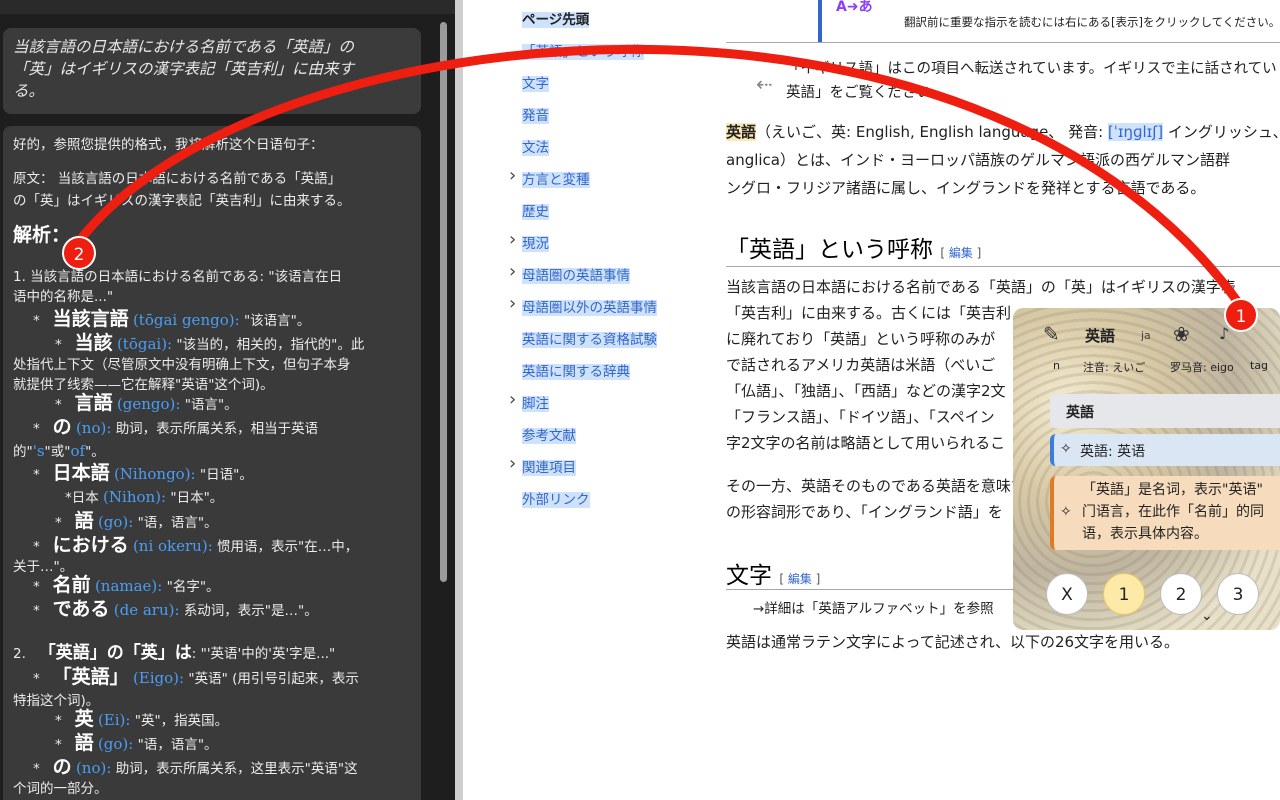 The image size is (1280, 800). I want to click on entry-tougai: * 当該 (tōgai): "该当的，相关的，指代的"。此, so click(210, 343).